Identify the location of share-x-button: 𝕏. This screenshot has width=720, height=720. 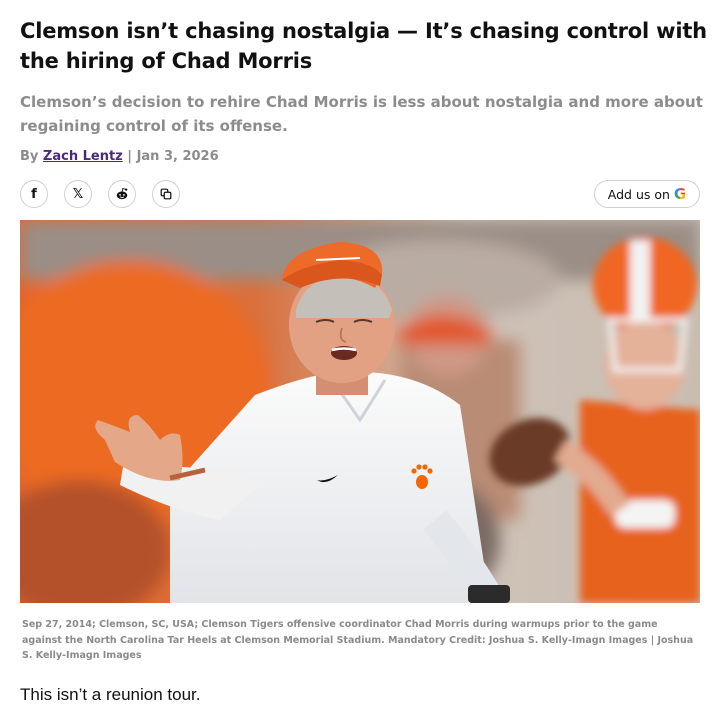
(78, 194).